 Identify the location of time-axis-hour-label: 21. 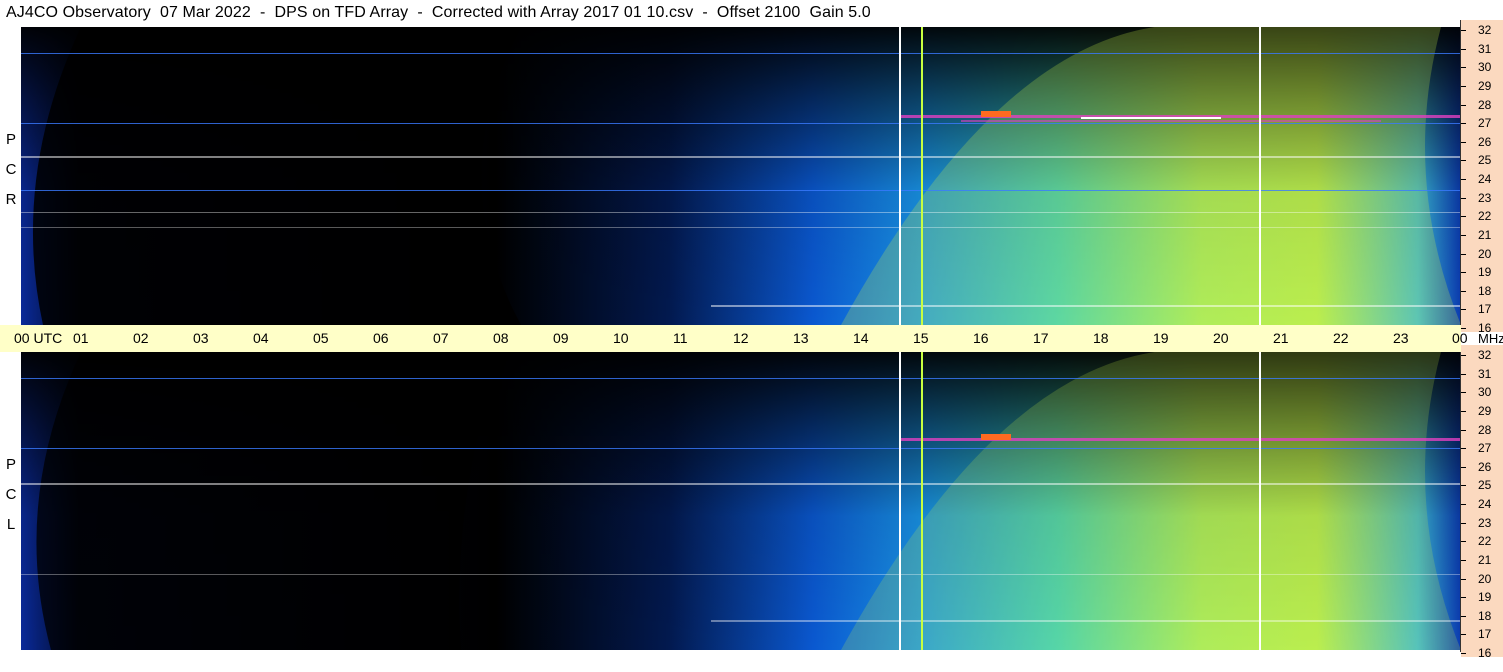
(1281, 338).